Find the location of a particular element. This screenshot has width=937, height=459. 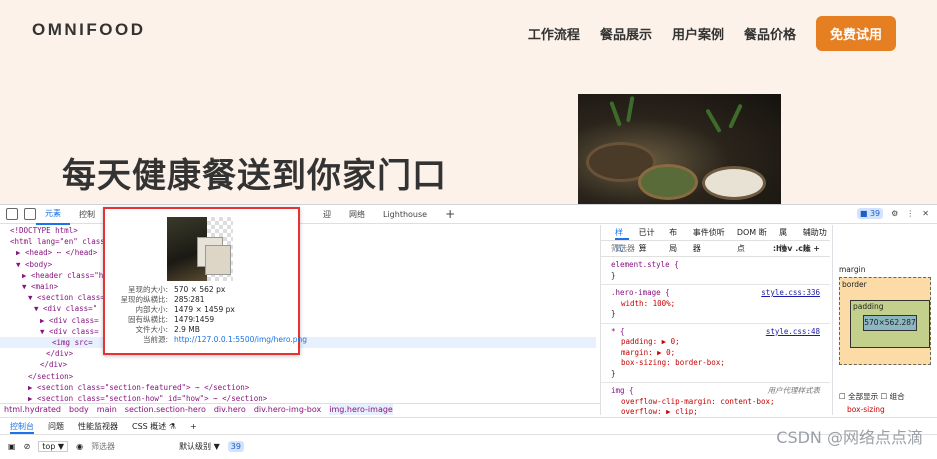

breadcrumb-item: section.section-hero is located at coordinates (165, 409).